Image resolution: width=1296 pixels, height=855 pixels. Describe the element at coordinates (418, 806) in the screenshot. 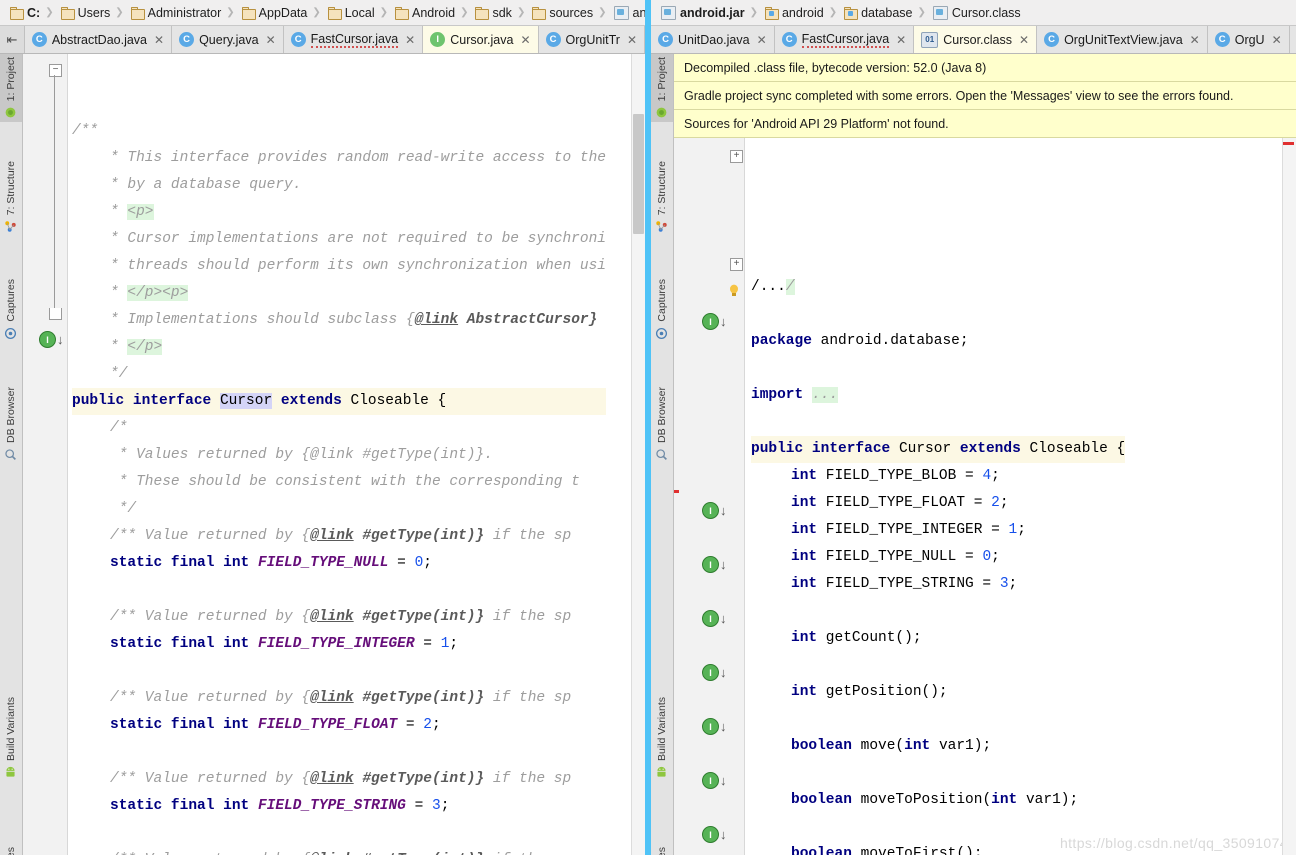

I see `code-token: =` at that location.